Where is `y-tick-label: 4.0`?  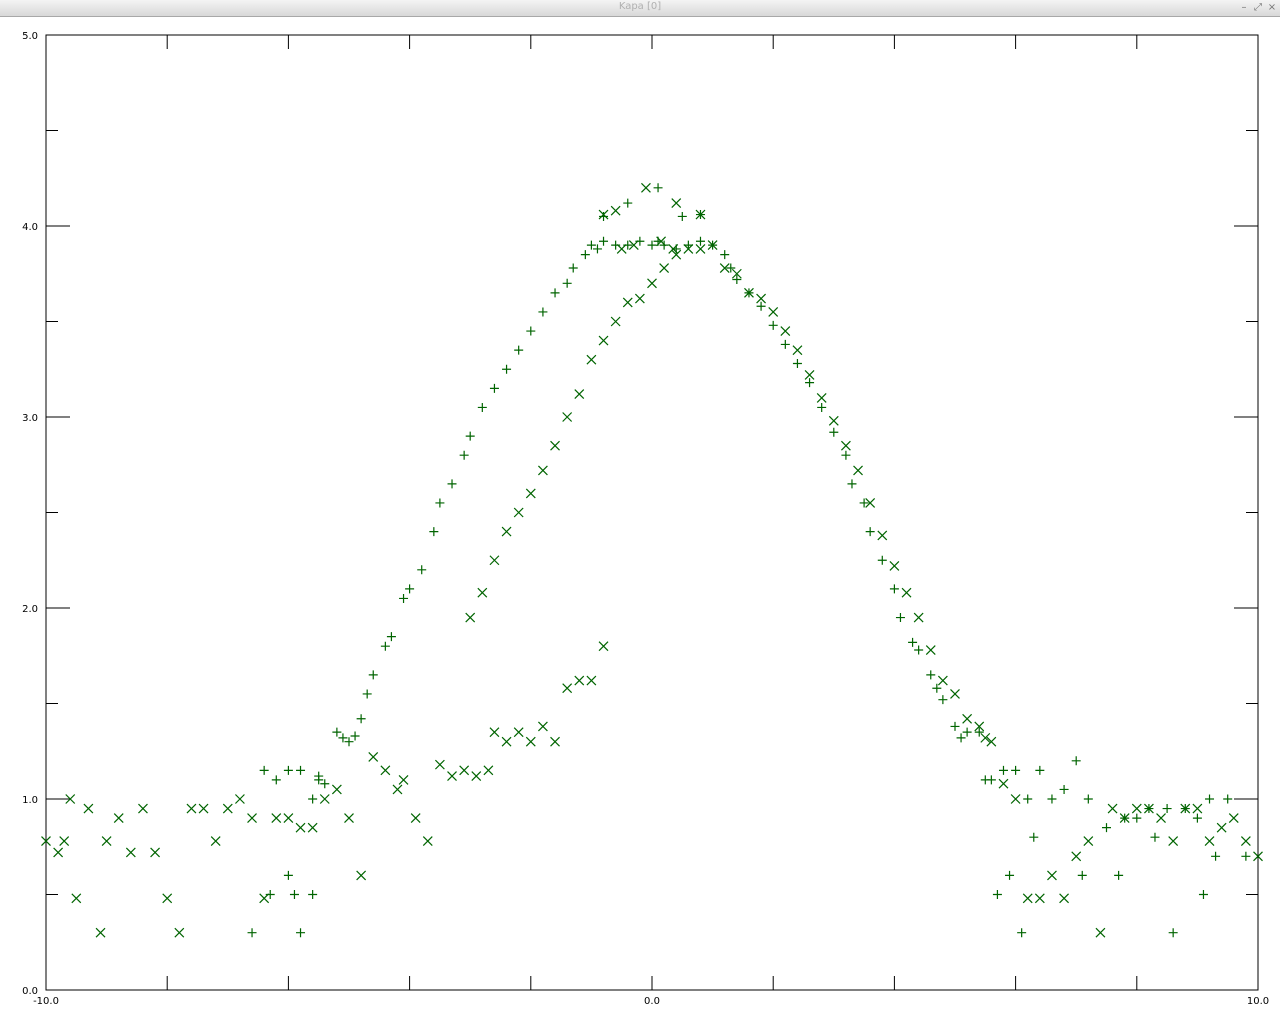 y-tick-label: 4.0 is located at coordinates (30, 227).